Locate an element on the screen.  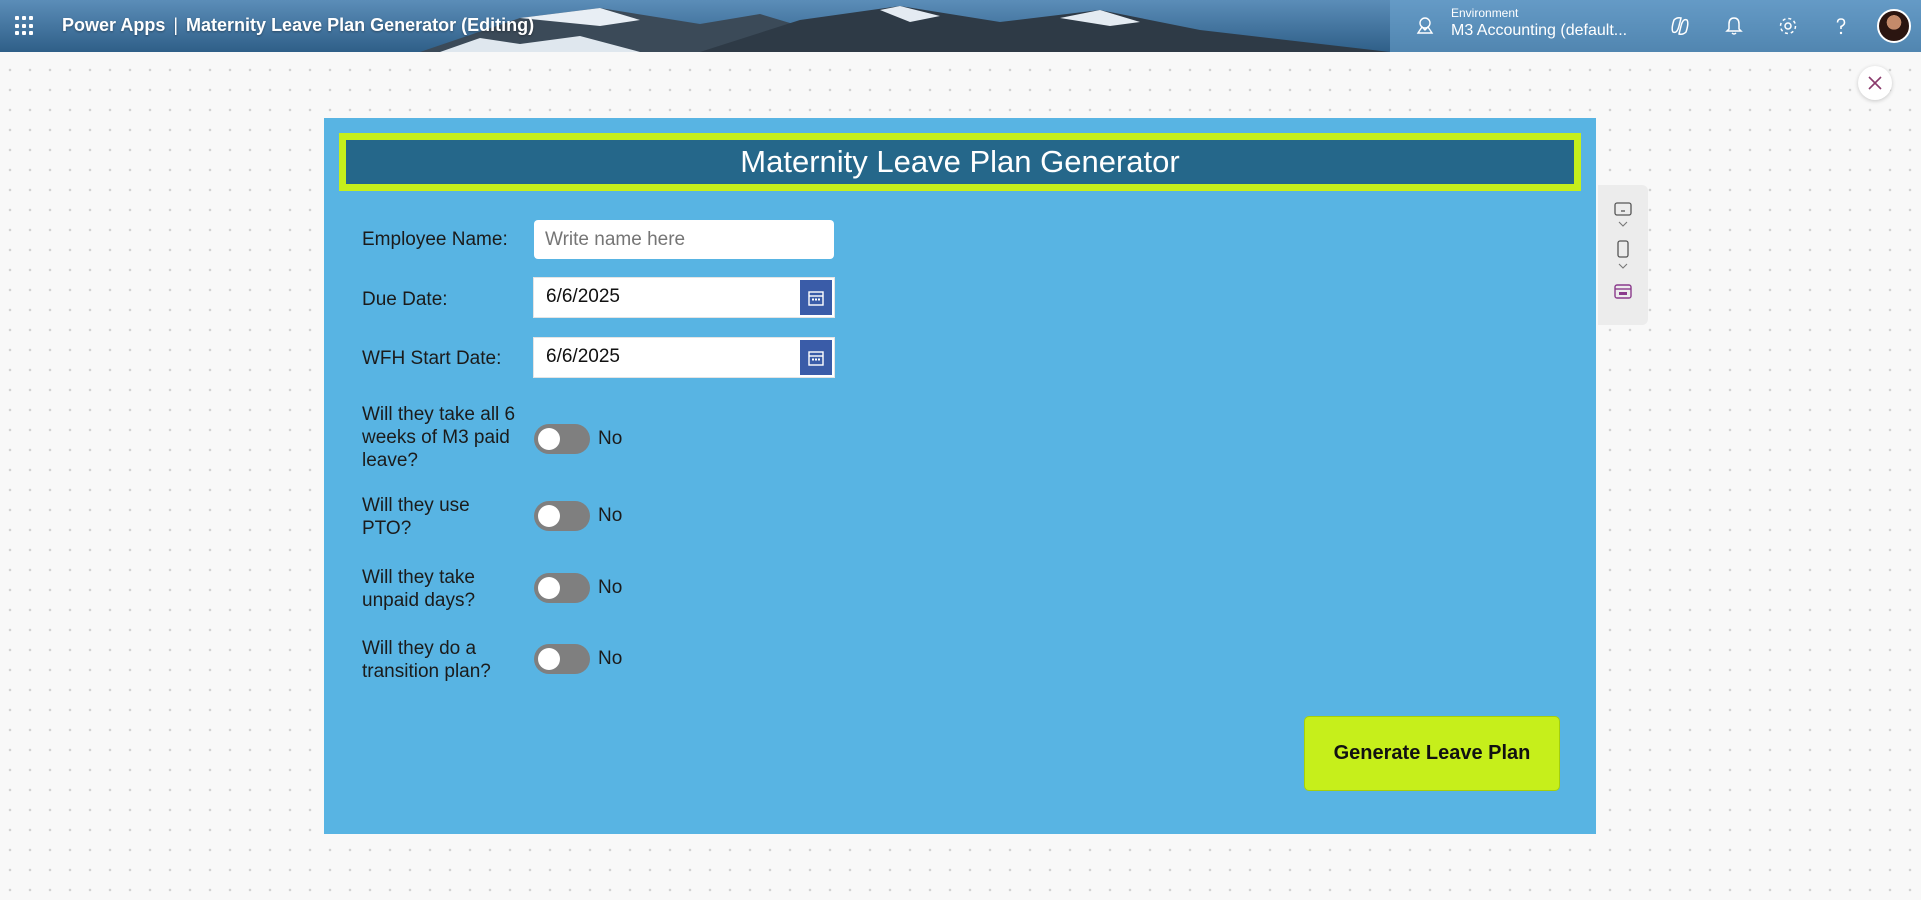
due-date-label: Due Date: is located at coordinates (405, 299).